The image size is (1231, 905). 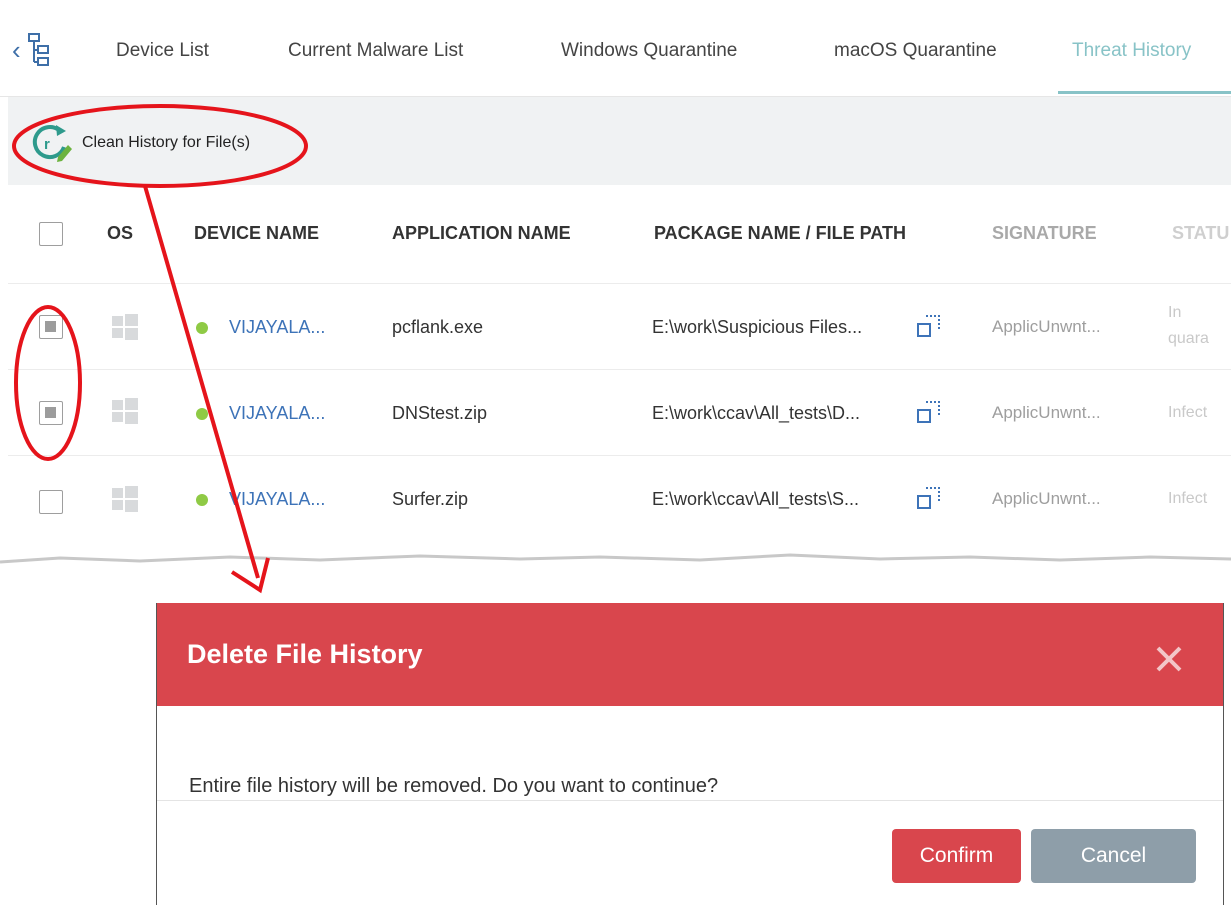 I want to click on cancel-button: Cancel, so click(x=1113, y=856).